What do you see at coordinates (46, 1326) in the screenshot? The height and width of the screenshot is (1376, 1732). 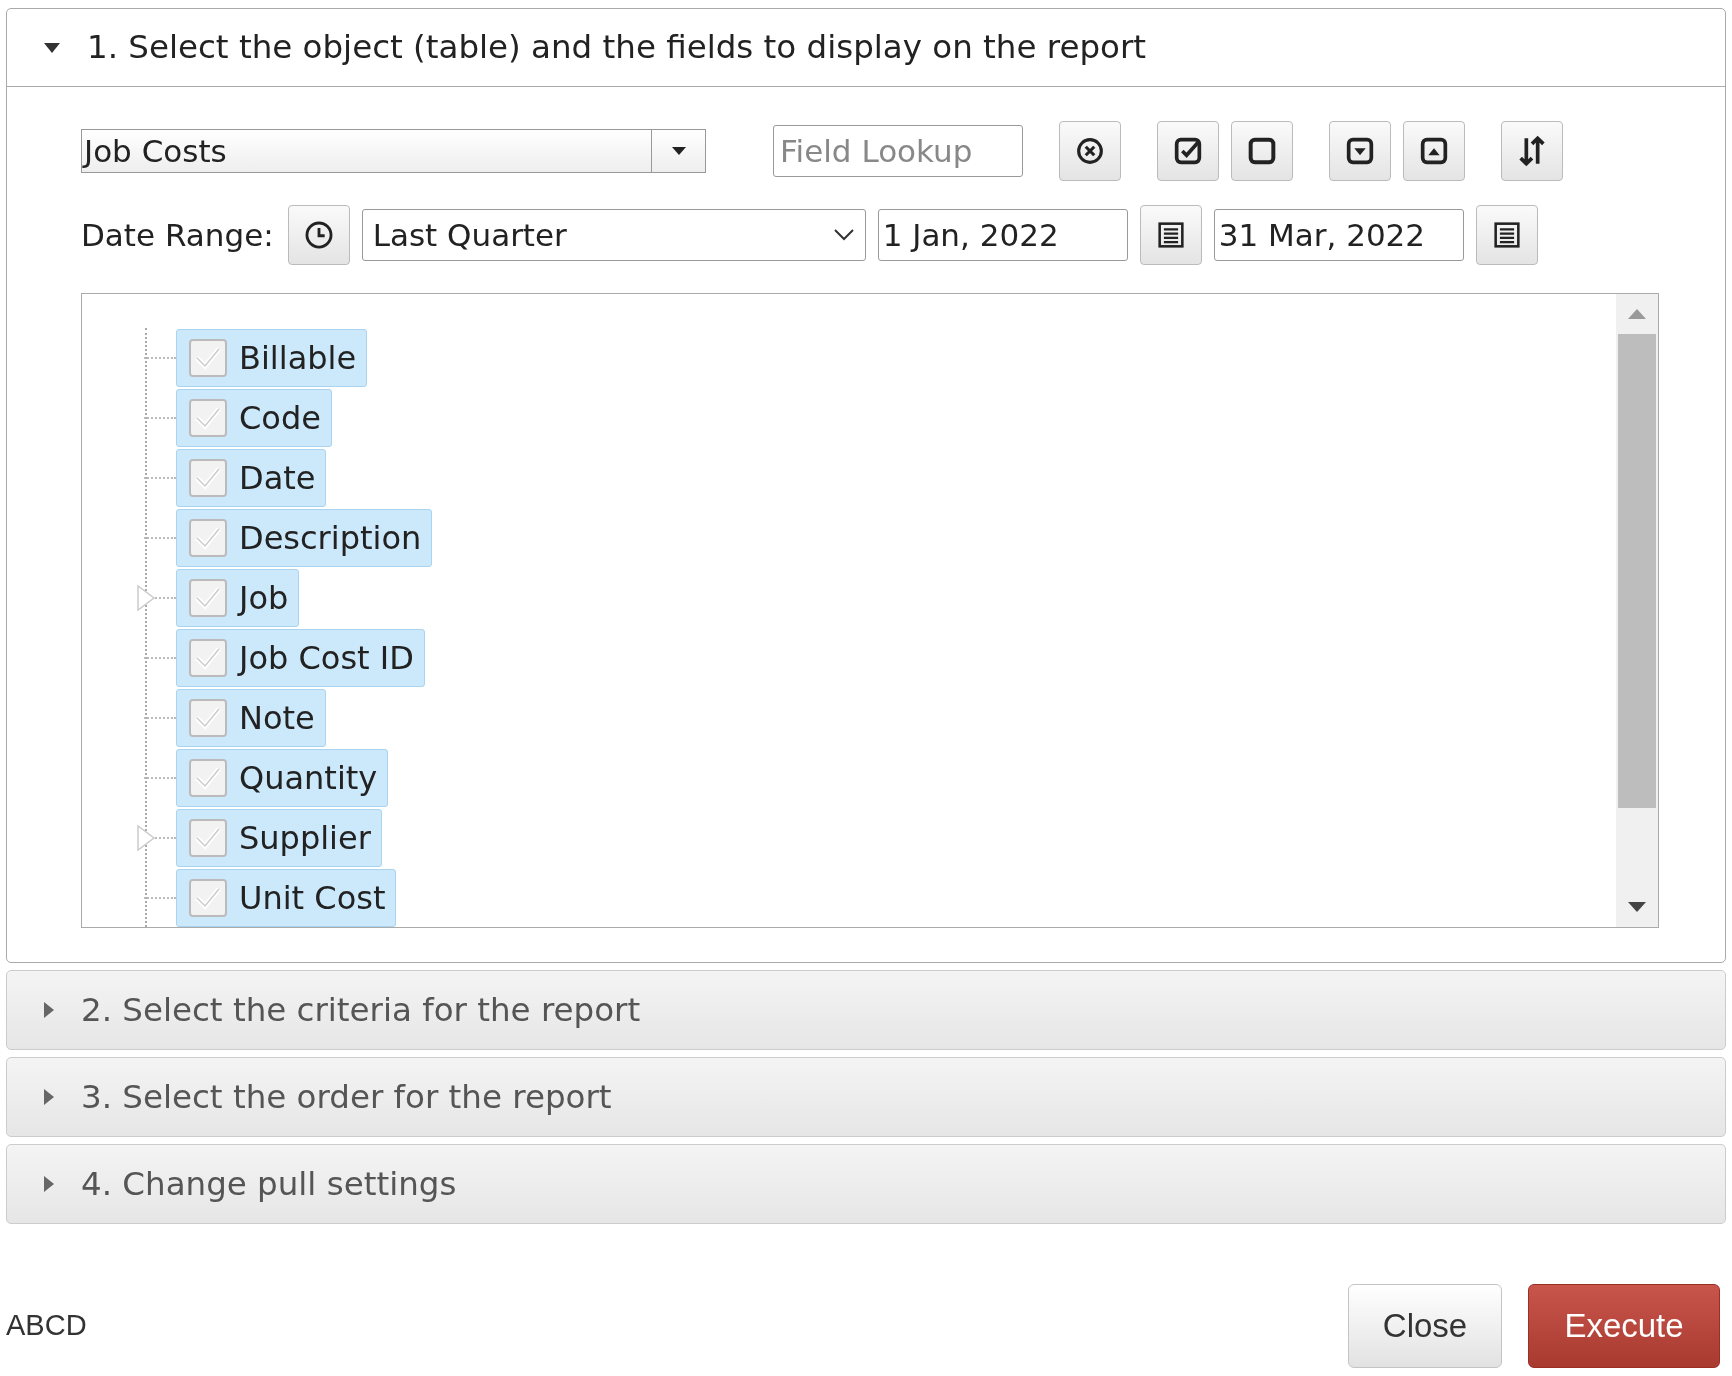 I see `footer-label: ABCD` at bounding box center [46, 1326].